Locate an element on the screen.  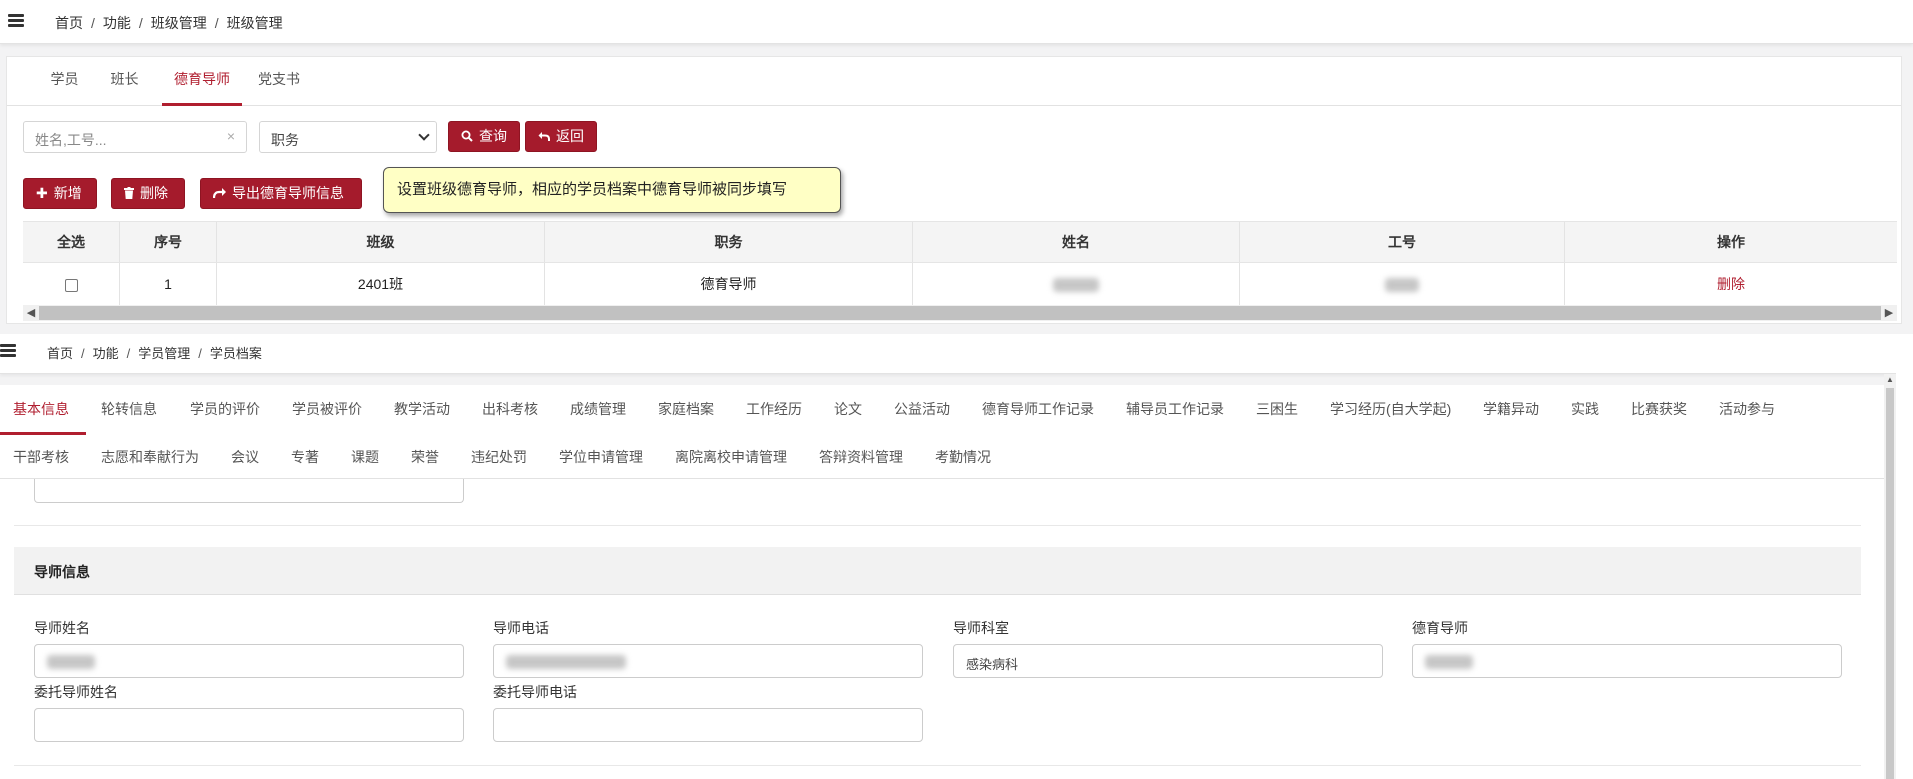
trash-icon is located at coordinates (129, 193).